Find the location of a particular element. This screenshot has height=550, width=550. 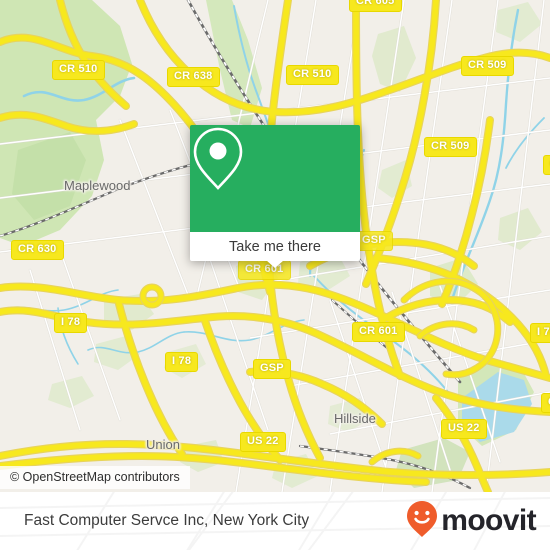

road-shield: CR 514 is located at coordinates (545, 403).